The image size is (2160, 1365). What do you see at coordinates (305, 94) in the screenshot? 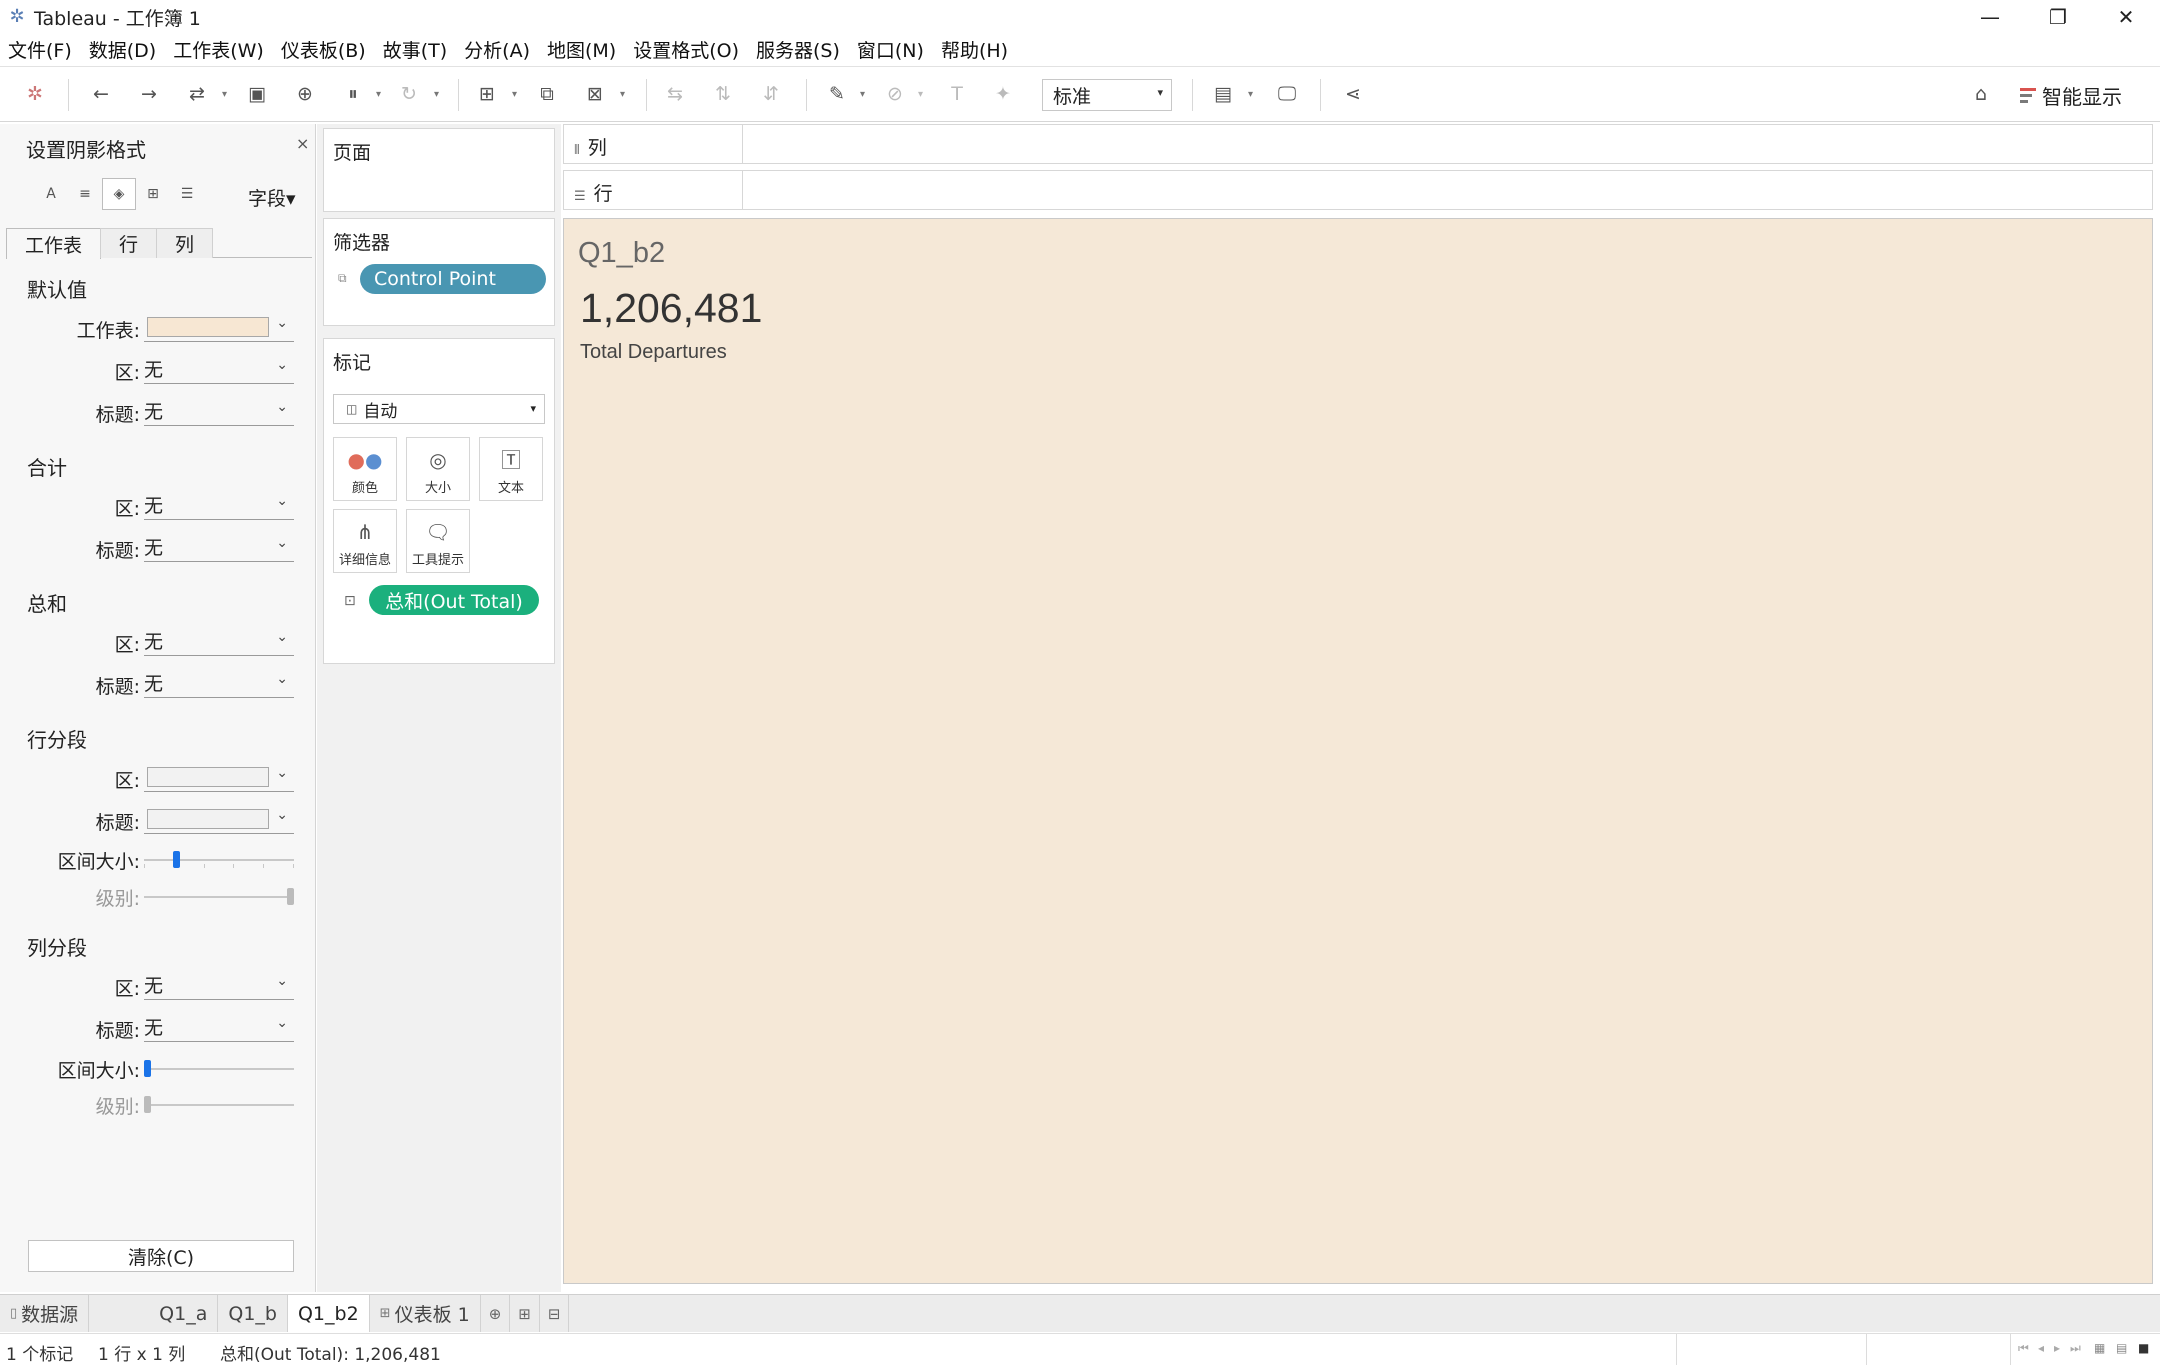
I see `new-data-source-icon: ⊕` at bounding box center [305, 94].